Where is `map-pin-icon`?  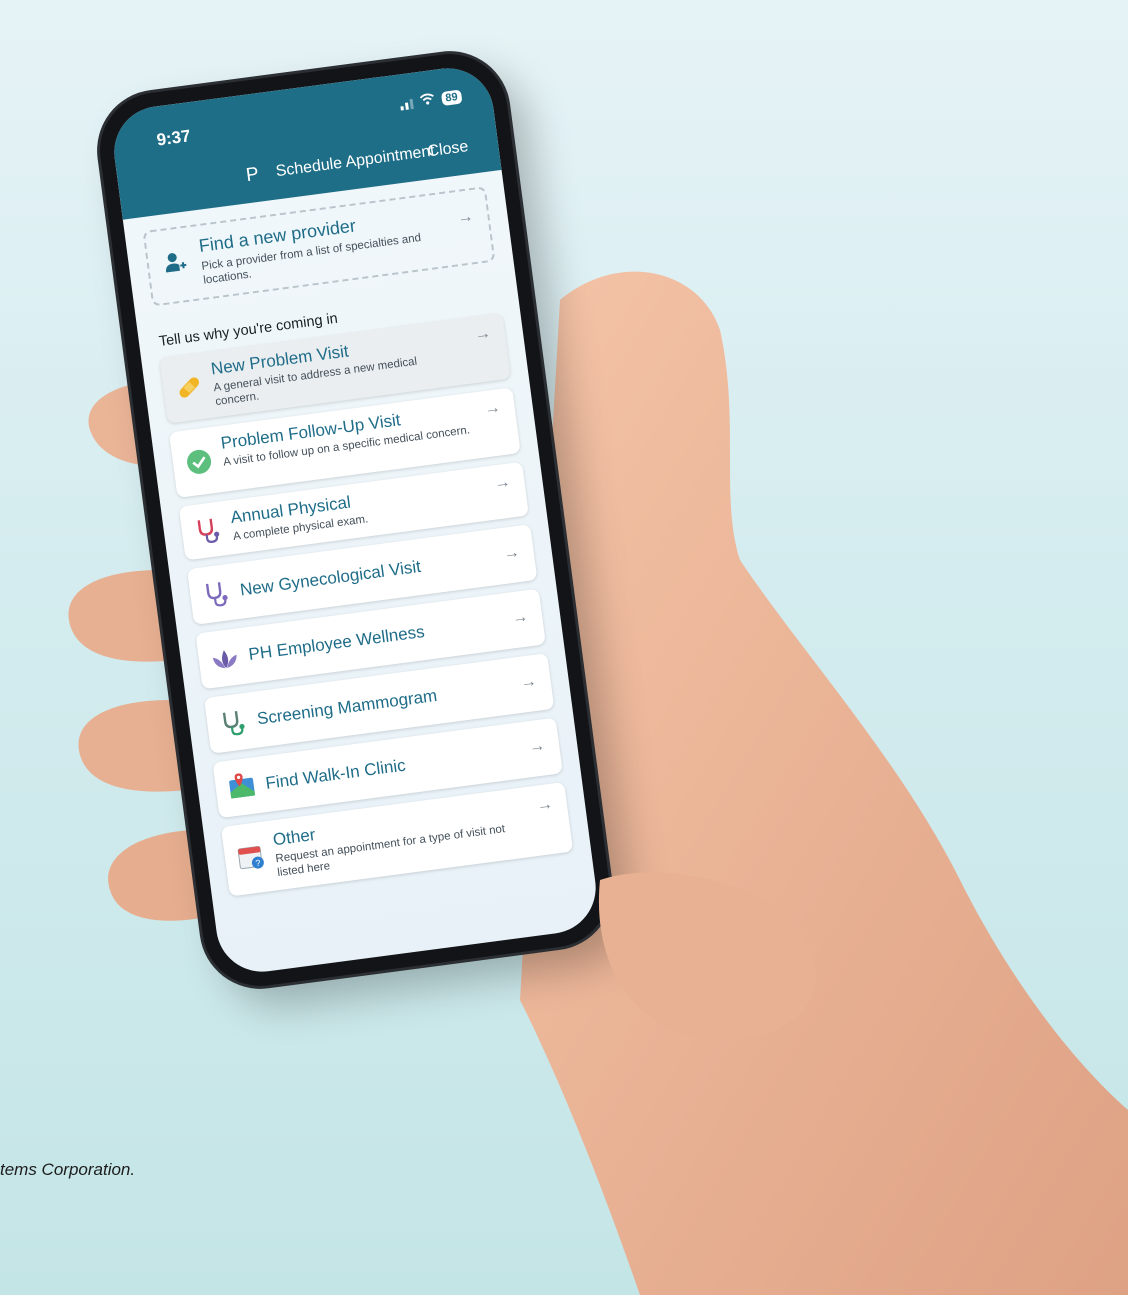
map-pin-icon is located at coordinates (242, 786).